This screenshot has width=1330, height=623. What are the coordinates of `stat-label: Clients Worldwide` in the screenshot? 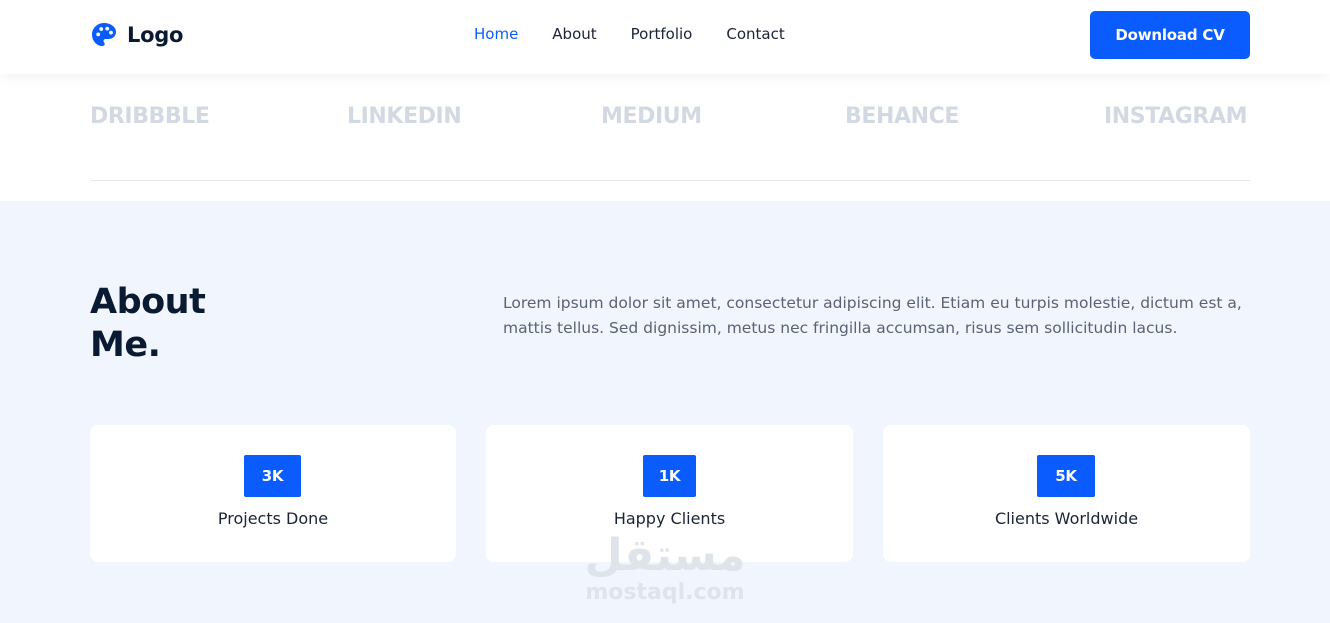 It's located at (1066, 518).